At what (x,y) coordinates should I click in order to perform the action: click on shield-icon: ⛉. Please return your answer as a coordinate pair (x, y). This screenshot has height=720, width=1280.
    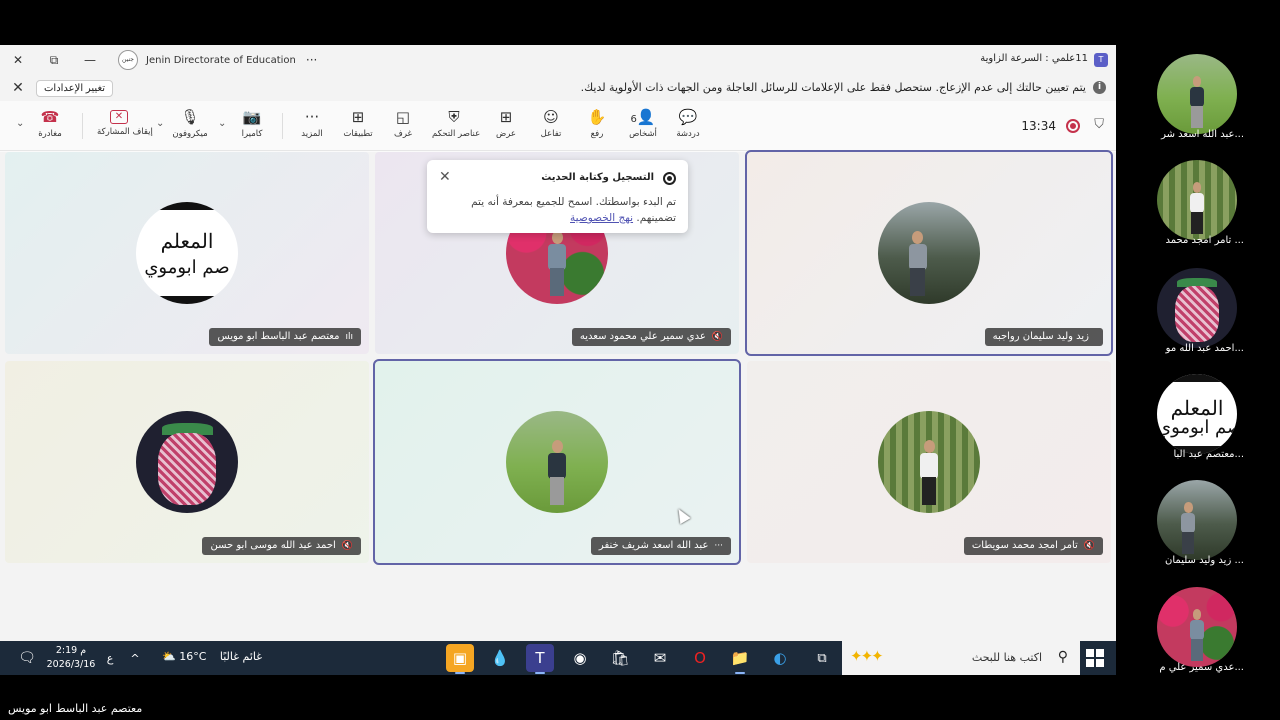
    Looking at the image, I should click on (1099, 124).